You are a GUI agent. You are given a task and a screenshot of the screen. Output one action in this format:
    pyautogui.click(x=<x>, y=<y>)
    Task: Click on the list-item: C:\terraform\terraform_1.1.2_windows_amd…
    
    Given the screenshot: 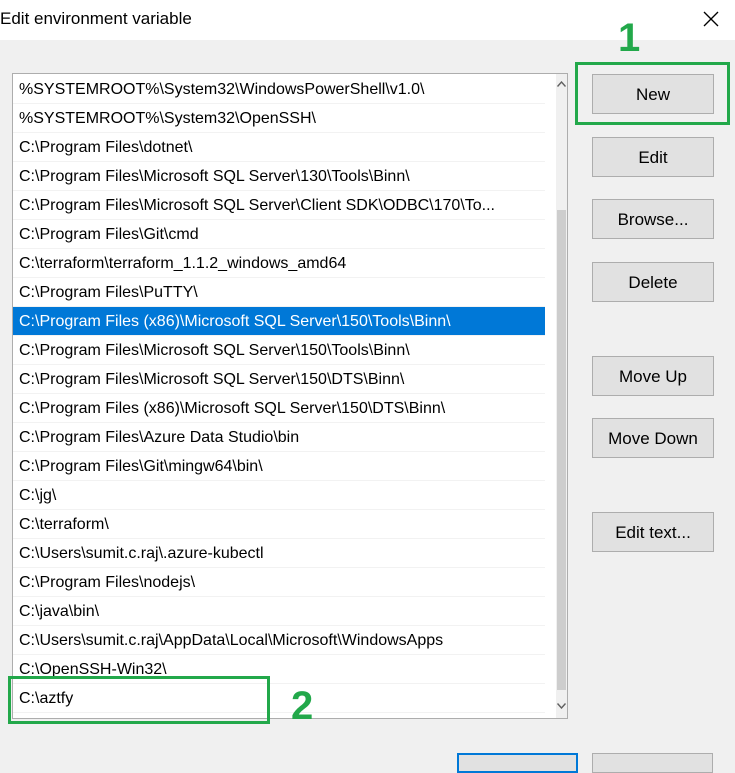 What is the action you would take?
    pyautogui.click(x=279, y=263)
    